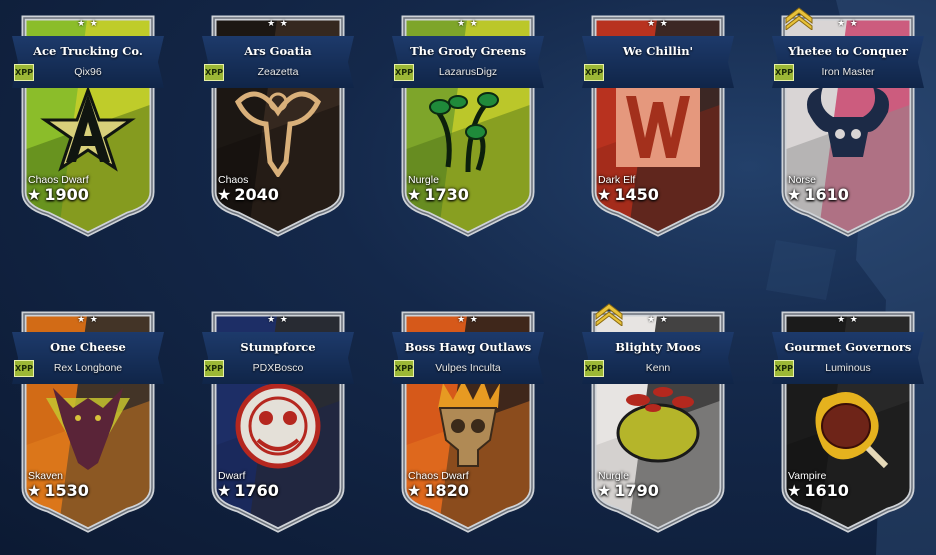 Image resolution: width=936 pixels, height=555 pixels. What do you see at coordinates (446, 490) in the screenshot?
I see `team-rating-value: 1820` at bounding box center [446, 490].